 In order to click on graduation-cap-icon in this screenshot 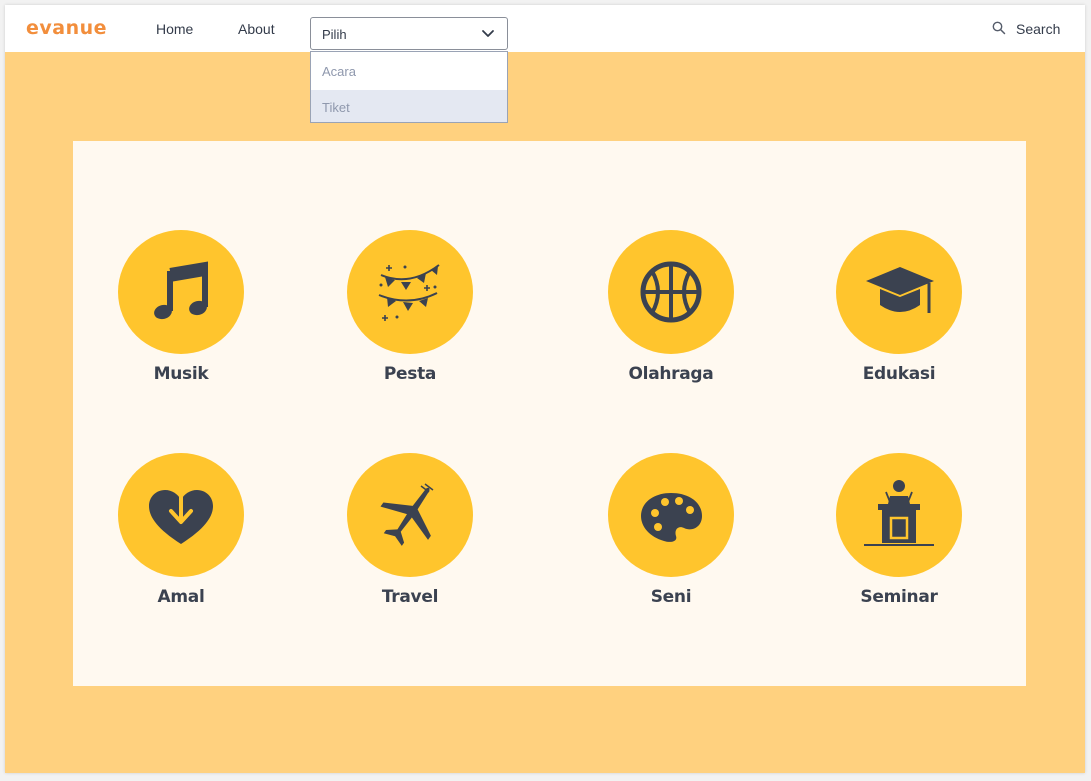, I will do `click(900, 290)`.